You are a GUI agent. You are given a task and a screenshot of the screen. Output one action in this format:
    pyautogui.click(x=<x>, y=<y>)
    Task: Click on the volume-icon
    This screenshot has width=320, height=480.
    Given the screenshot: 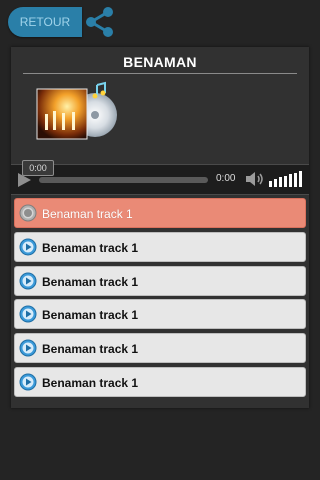 What is the action you would take?
    pyautogui.click(x=255, y=179)
    